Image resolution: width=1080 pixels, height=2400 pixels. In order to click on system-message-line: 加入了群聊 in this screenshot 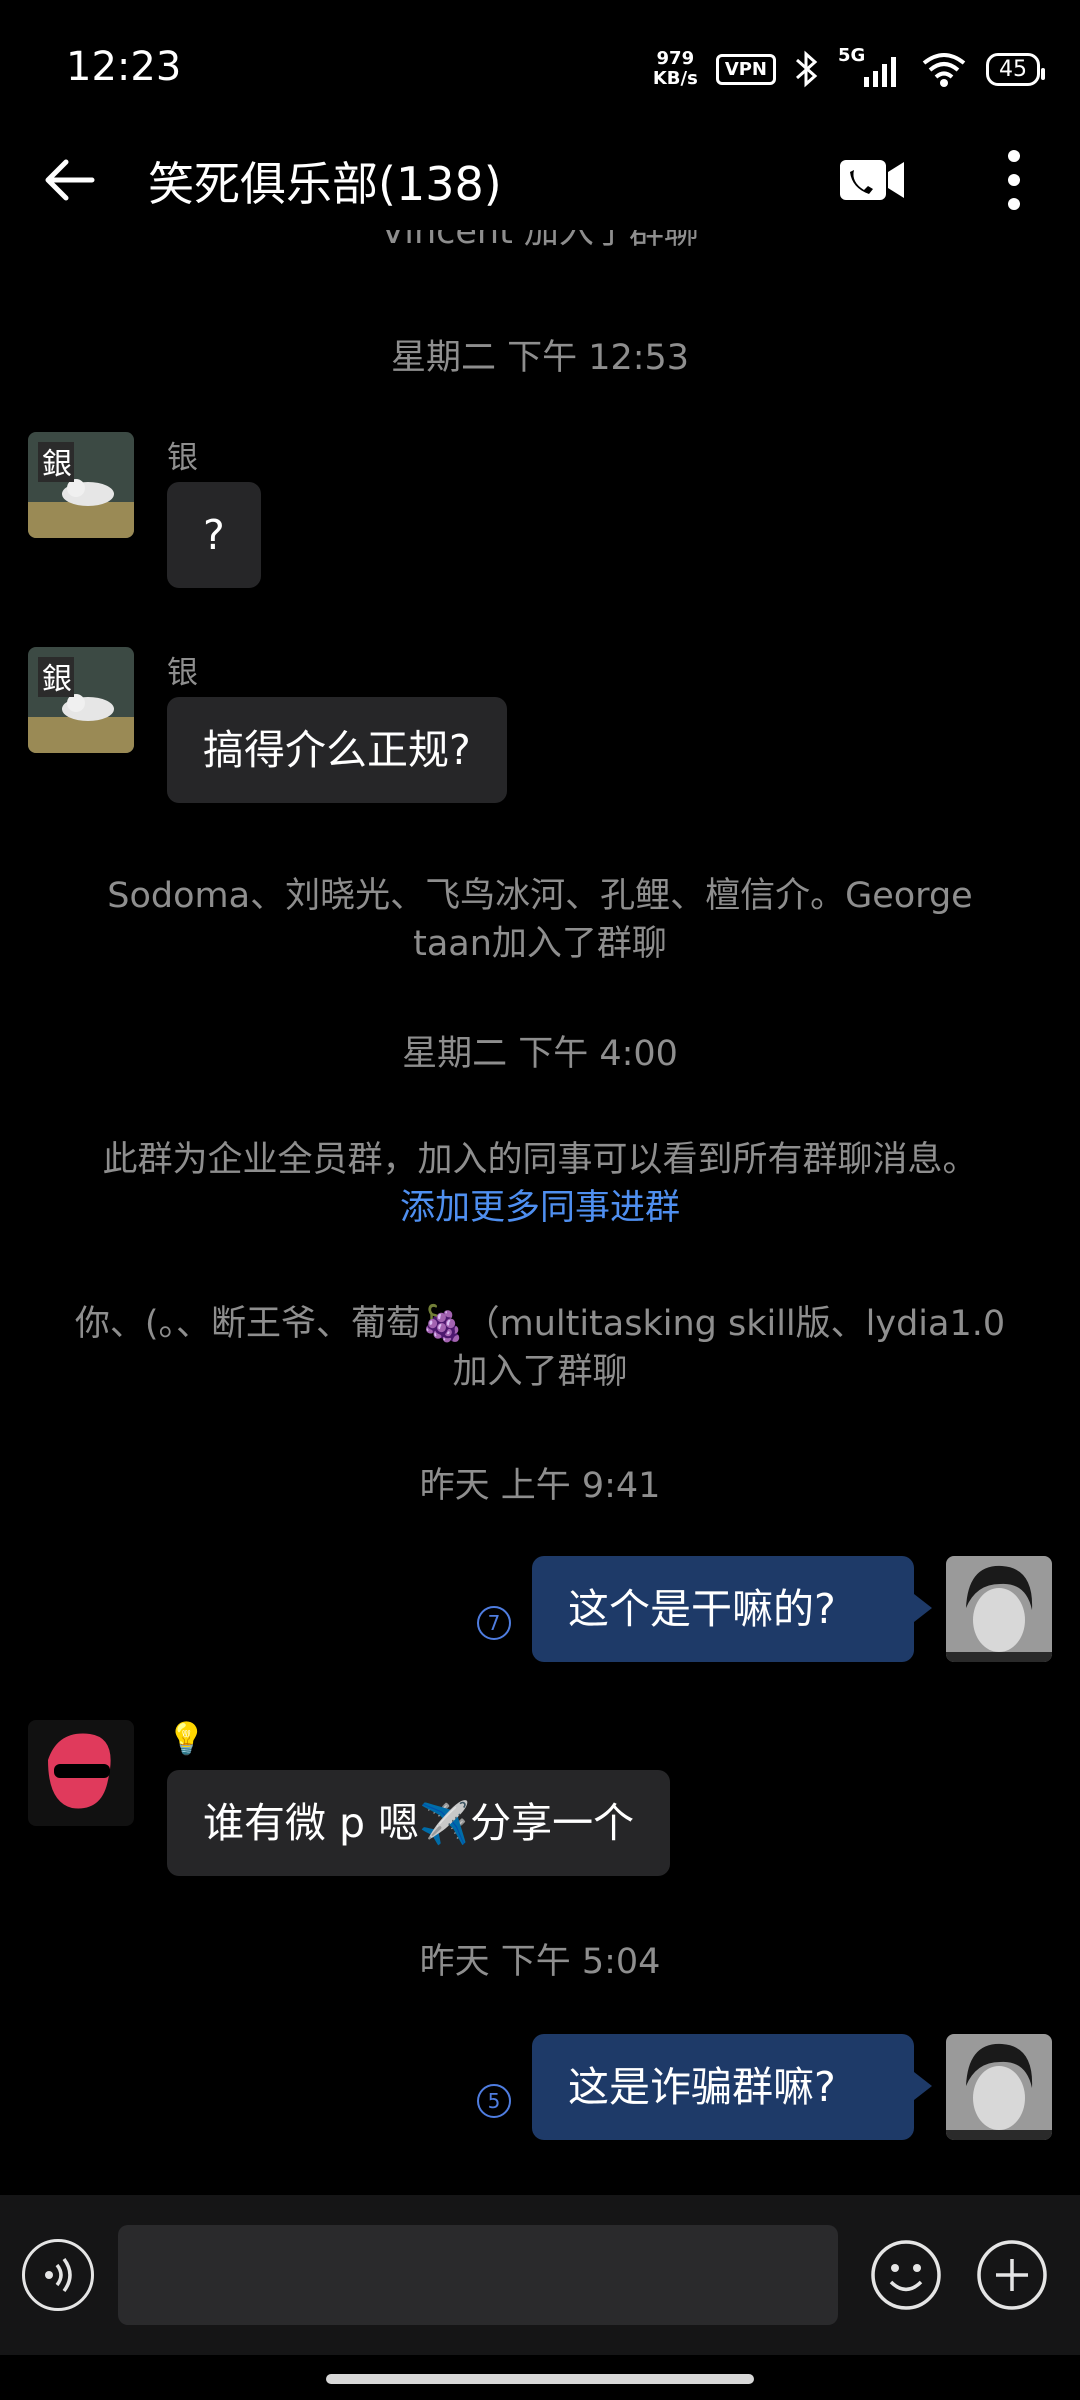, I will do `click(540, 1372)`.